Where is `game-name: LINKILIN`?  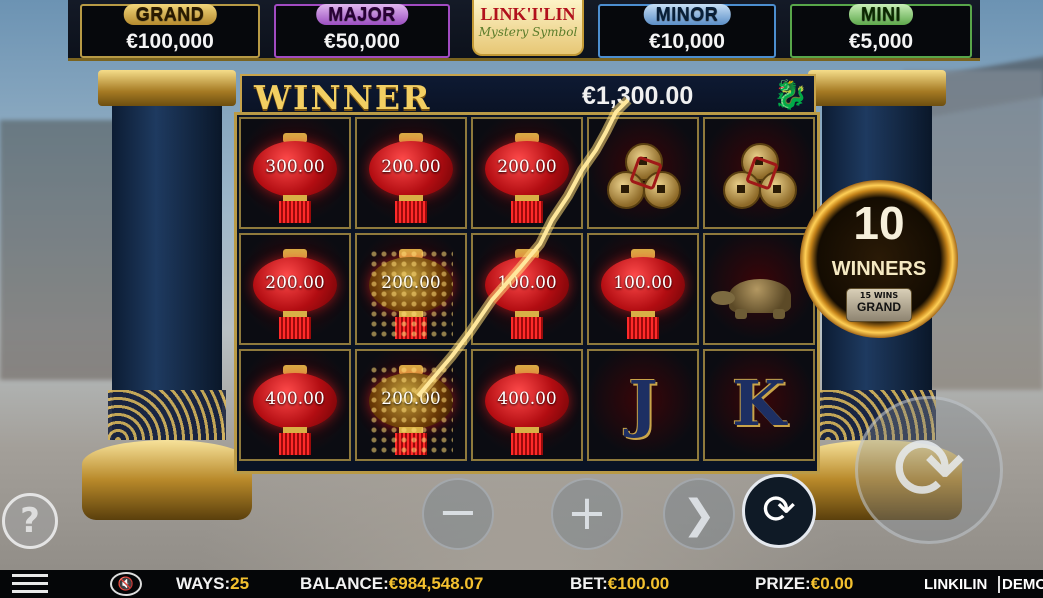 game-name: LINKILIN is located at coordinates (956, 584).